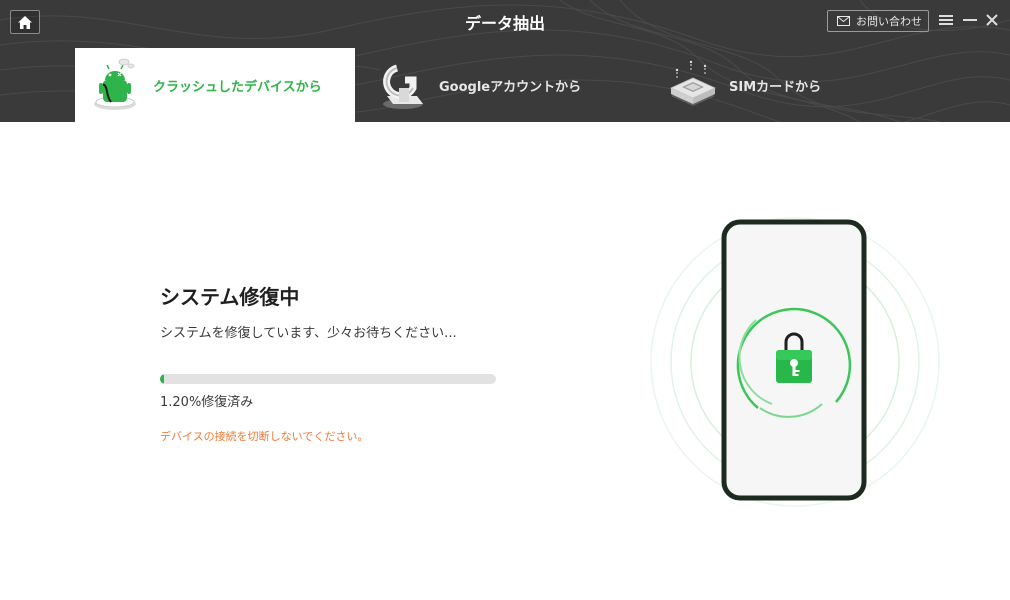 This screenshot has height=600, width=1010. I want to click on minimize-button, so click(970, 20).